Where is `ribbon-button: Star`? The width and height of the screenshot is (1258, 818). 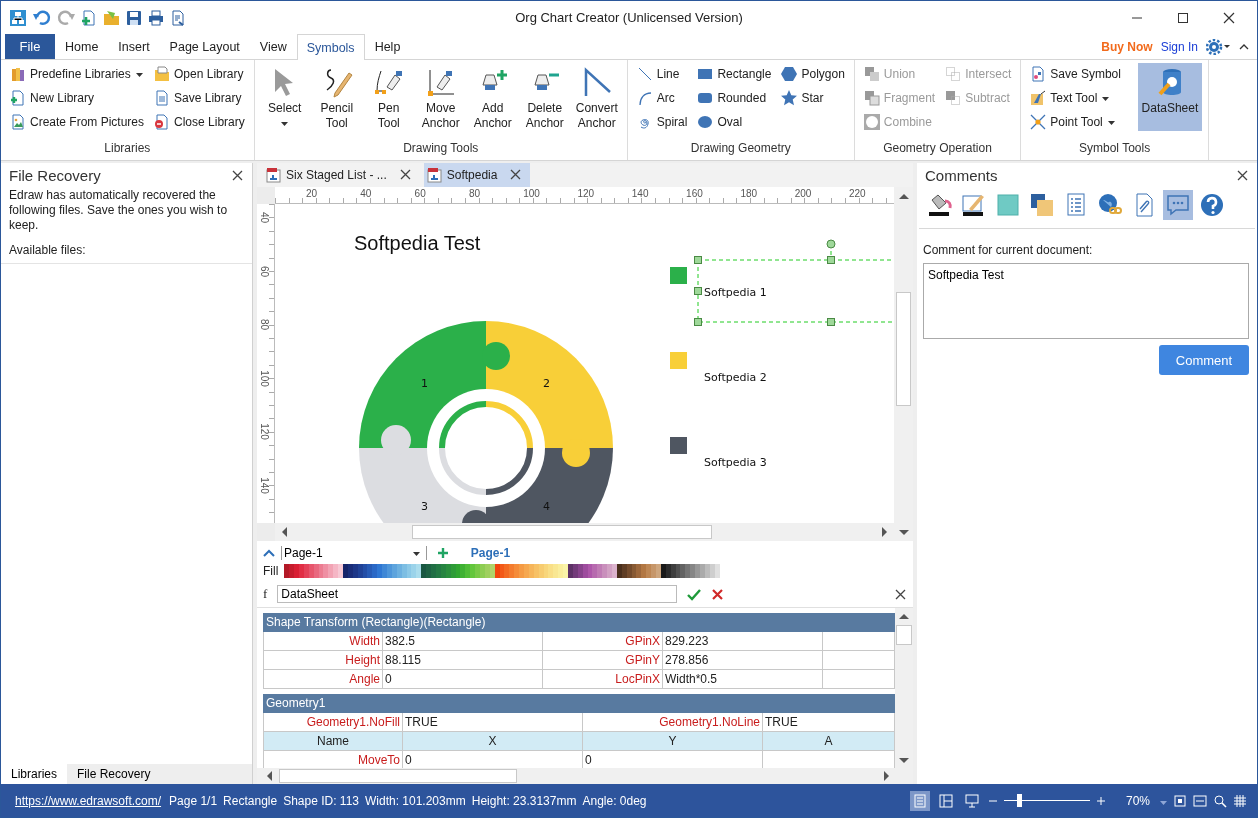
ribbon-button: Star is located at coordinates (813, 98).